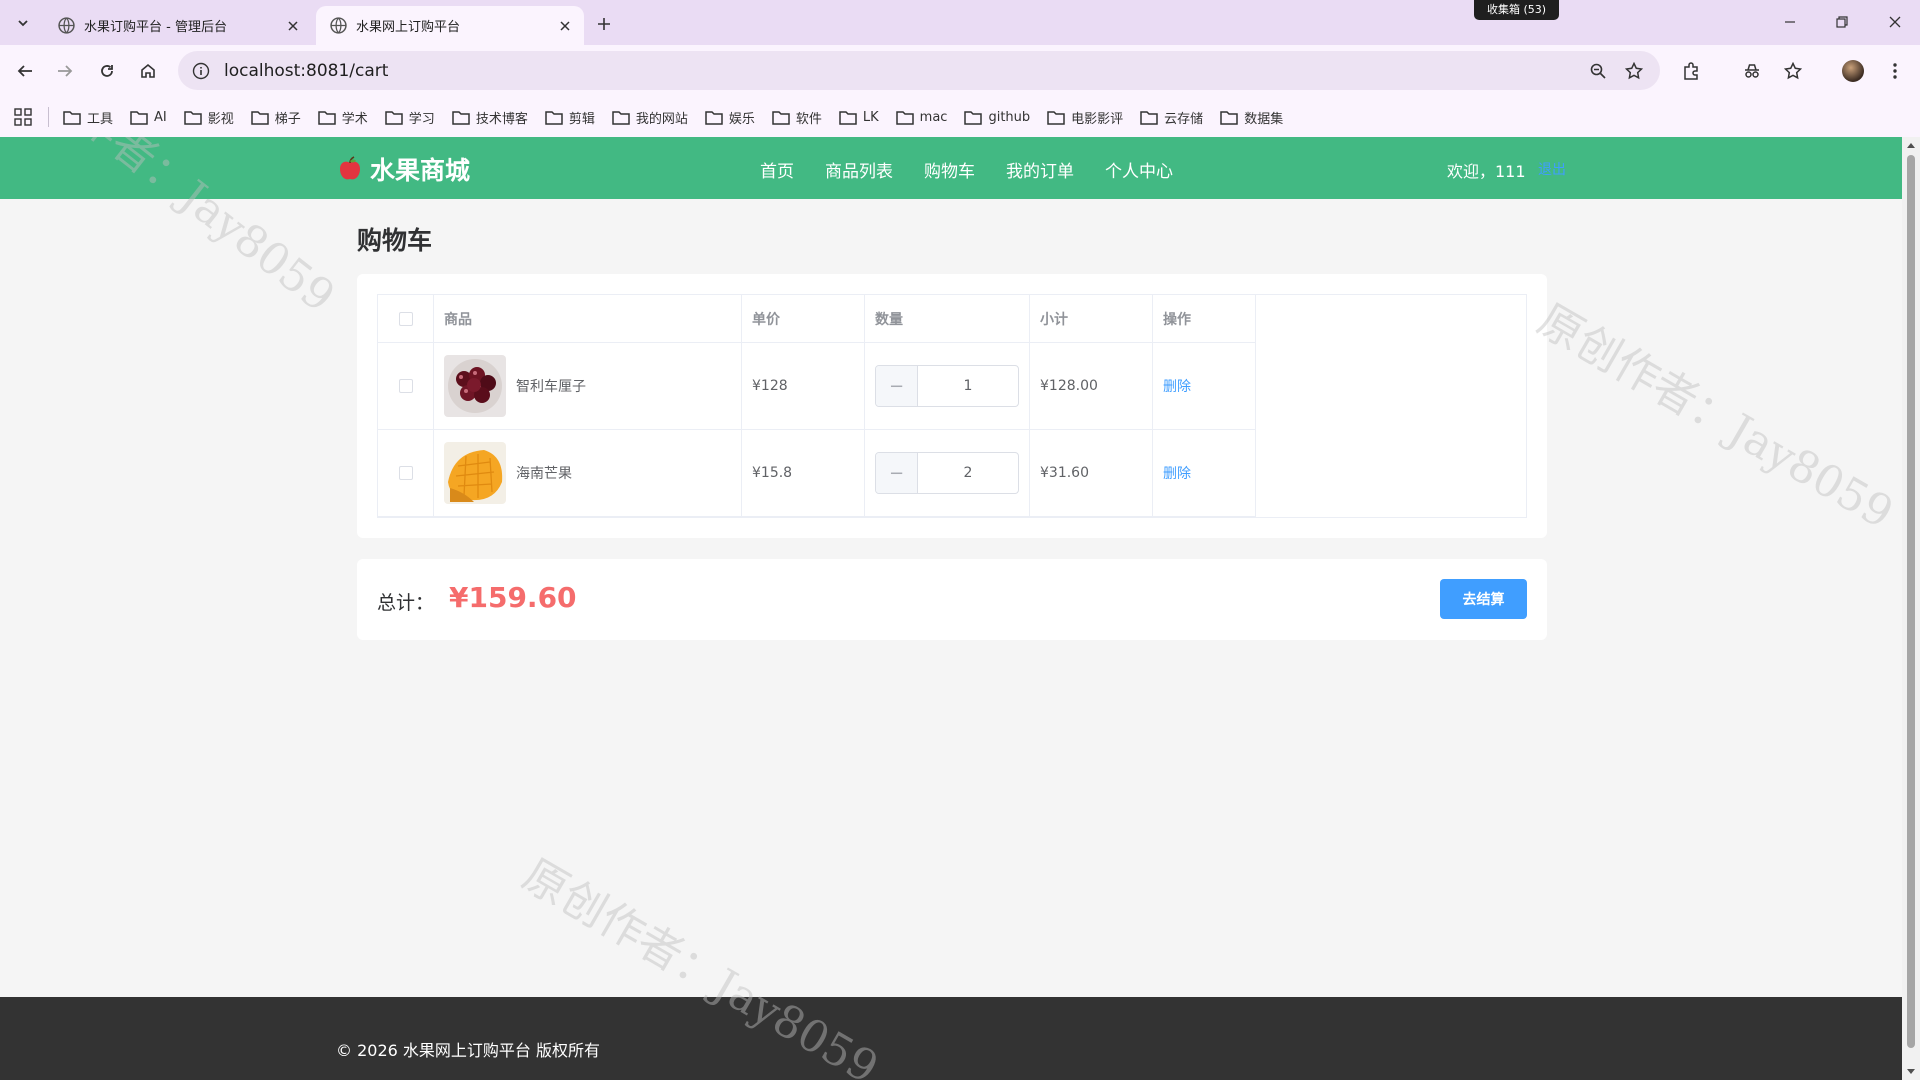 This screenshot has height=1080, width=1920. I want to click on bookmark-folder: 云存储, so click(1171, 117).